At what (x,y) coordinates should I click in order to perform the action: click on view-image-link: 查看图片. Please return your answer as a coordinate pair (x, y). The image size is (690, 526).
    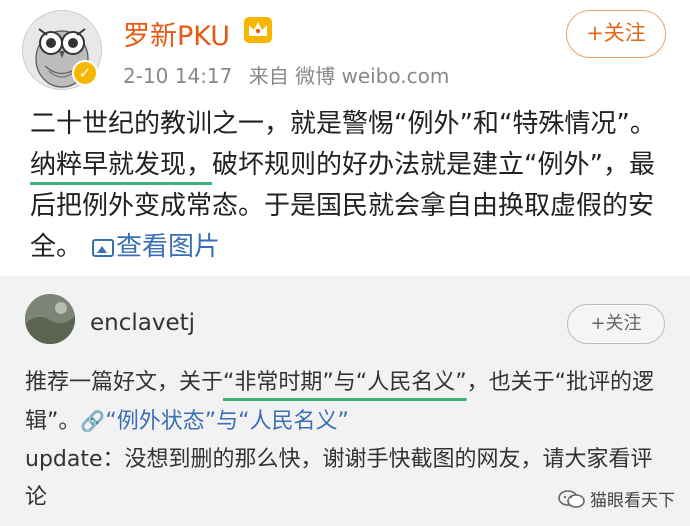
    Looking at the image, I should click on (151, 247).